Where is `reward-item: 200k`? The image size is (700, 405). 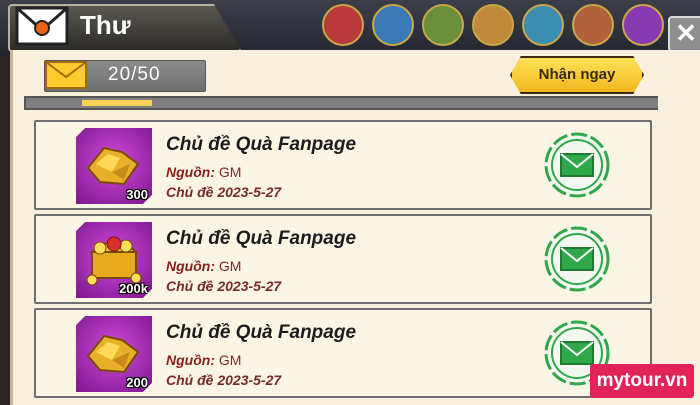 reward-item: 200k is located at coordinates (114, 260).